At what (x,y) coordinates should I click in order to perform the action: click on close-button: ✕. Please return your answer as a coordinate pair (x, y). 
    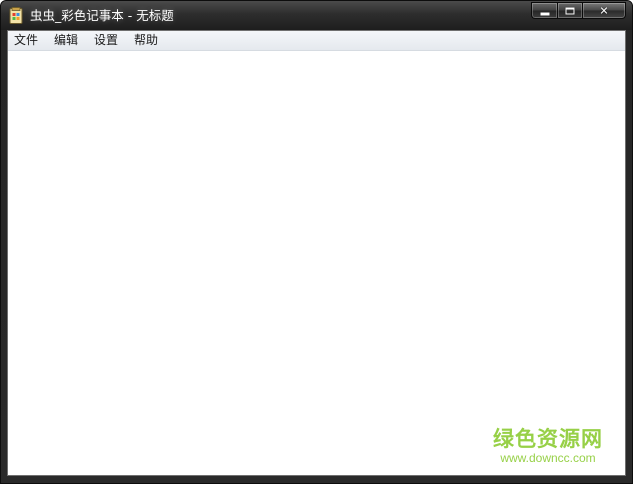
    Looking at the image, I should click on (604, 10).